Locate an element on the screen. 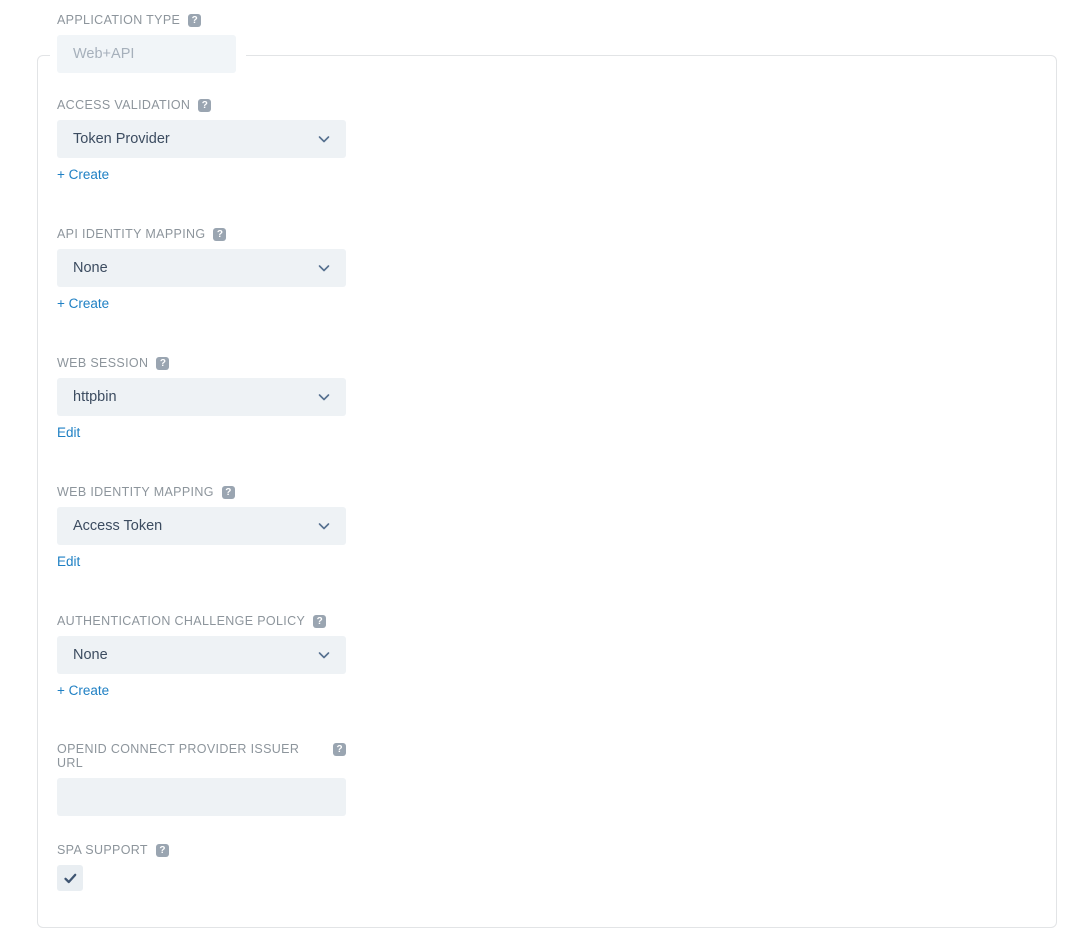 The image size is (1070, 940). field-web-session: WEB SESSION ? httpbin Edit is located at coordinates (201, 399).